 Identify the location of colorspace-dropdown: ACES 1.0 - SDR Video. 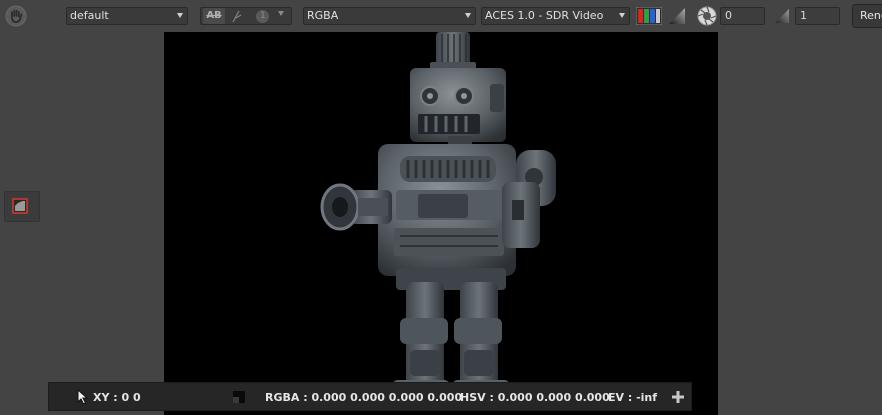
(555, 16).